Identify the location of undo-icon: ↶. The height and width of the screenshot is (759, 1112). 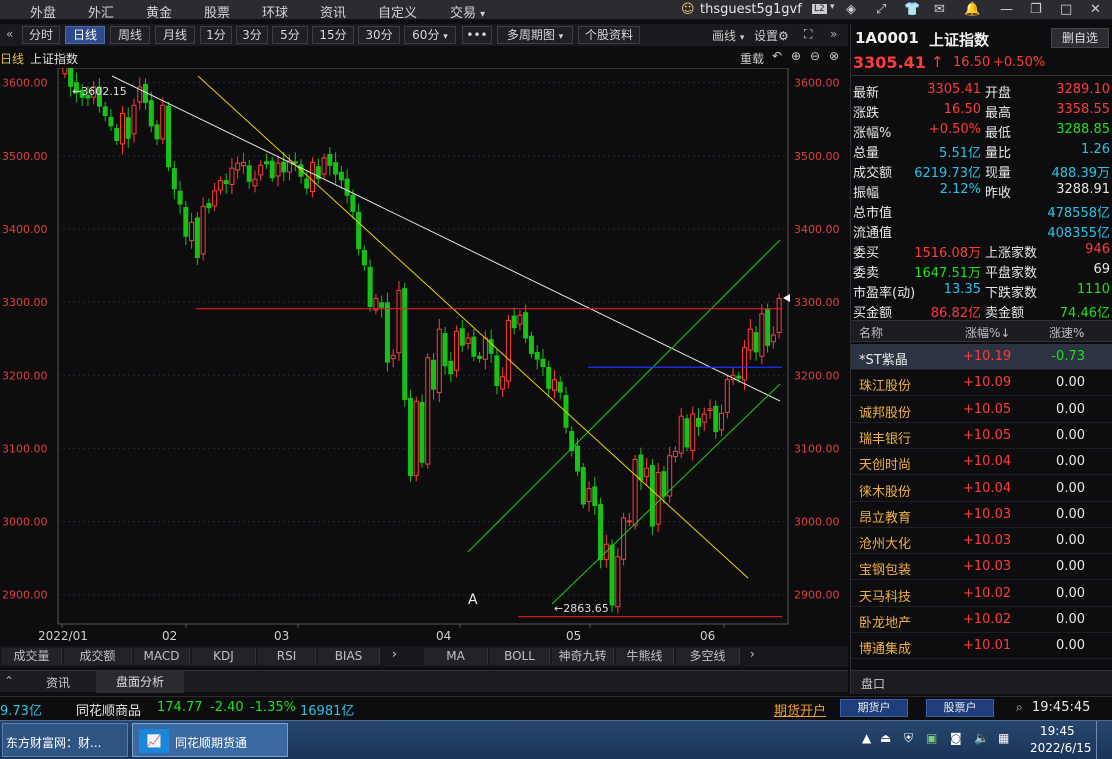
(777, 56).